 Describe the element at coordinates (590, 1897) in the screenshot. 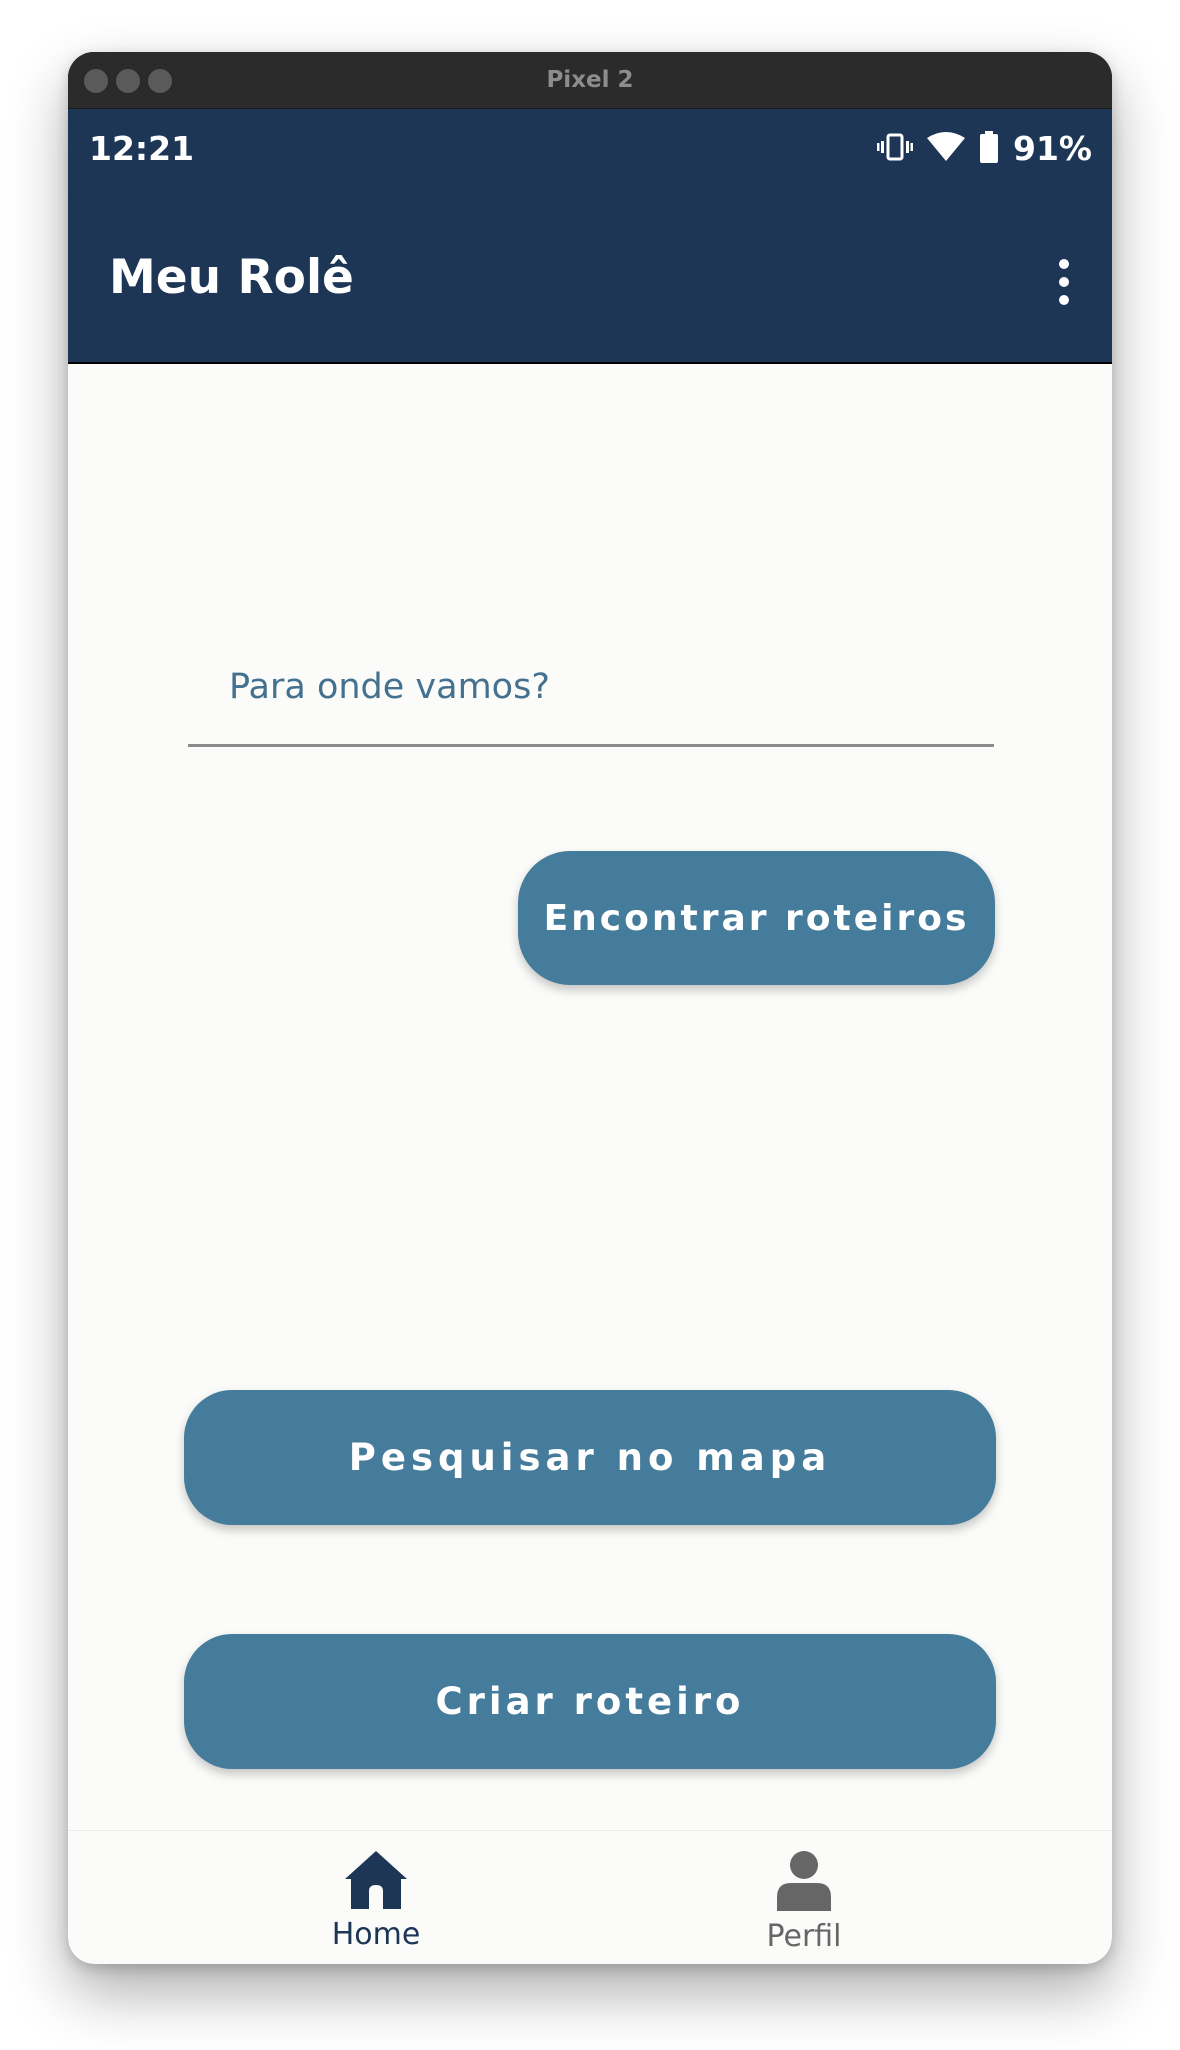

I see `bottom-navigation: Home Perfil` at that location.